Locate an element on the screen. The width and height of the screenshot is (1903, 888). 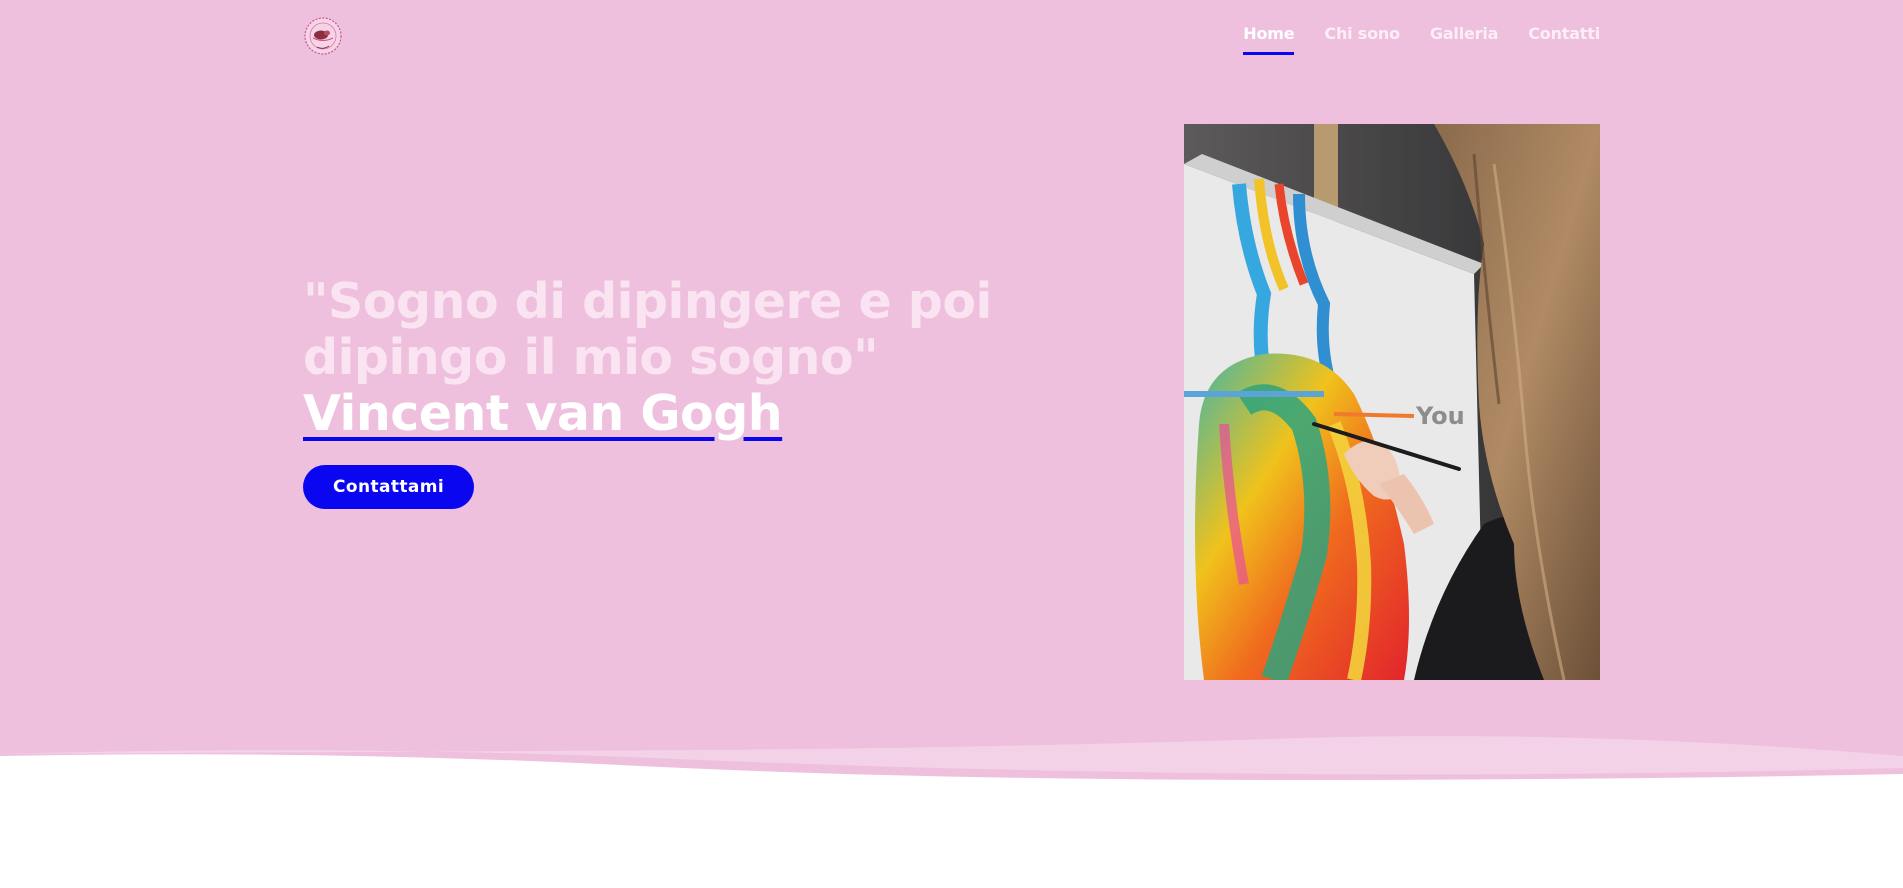
nav-home: Home is located at coordinates (1269, 39).